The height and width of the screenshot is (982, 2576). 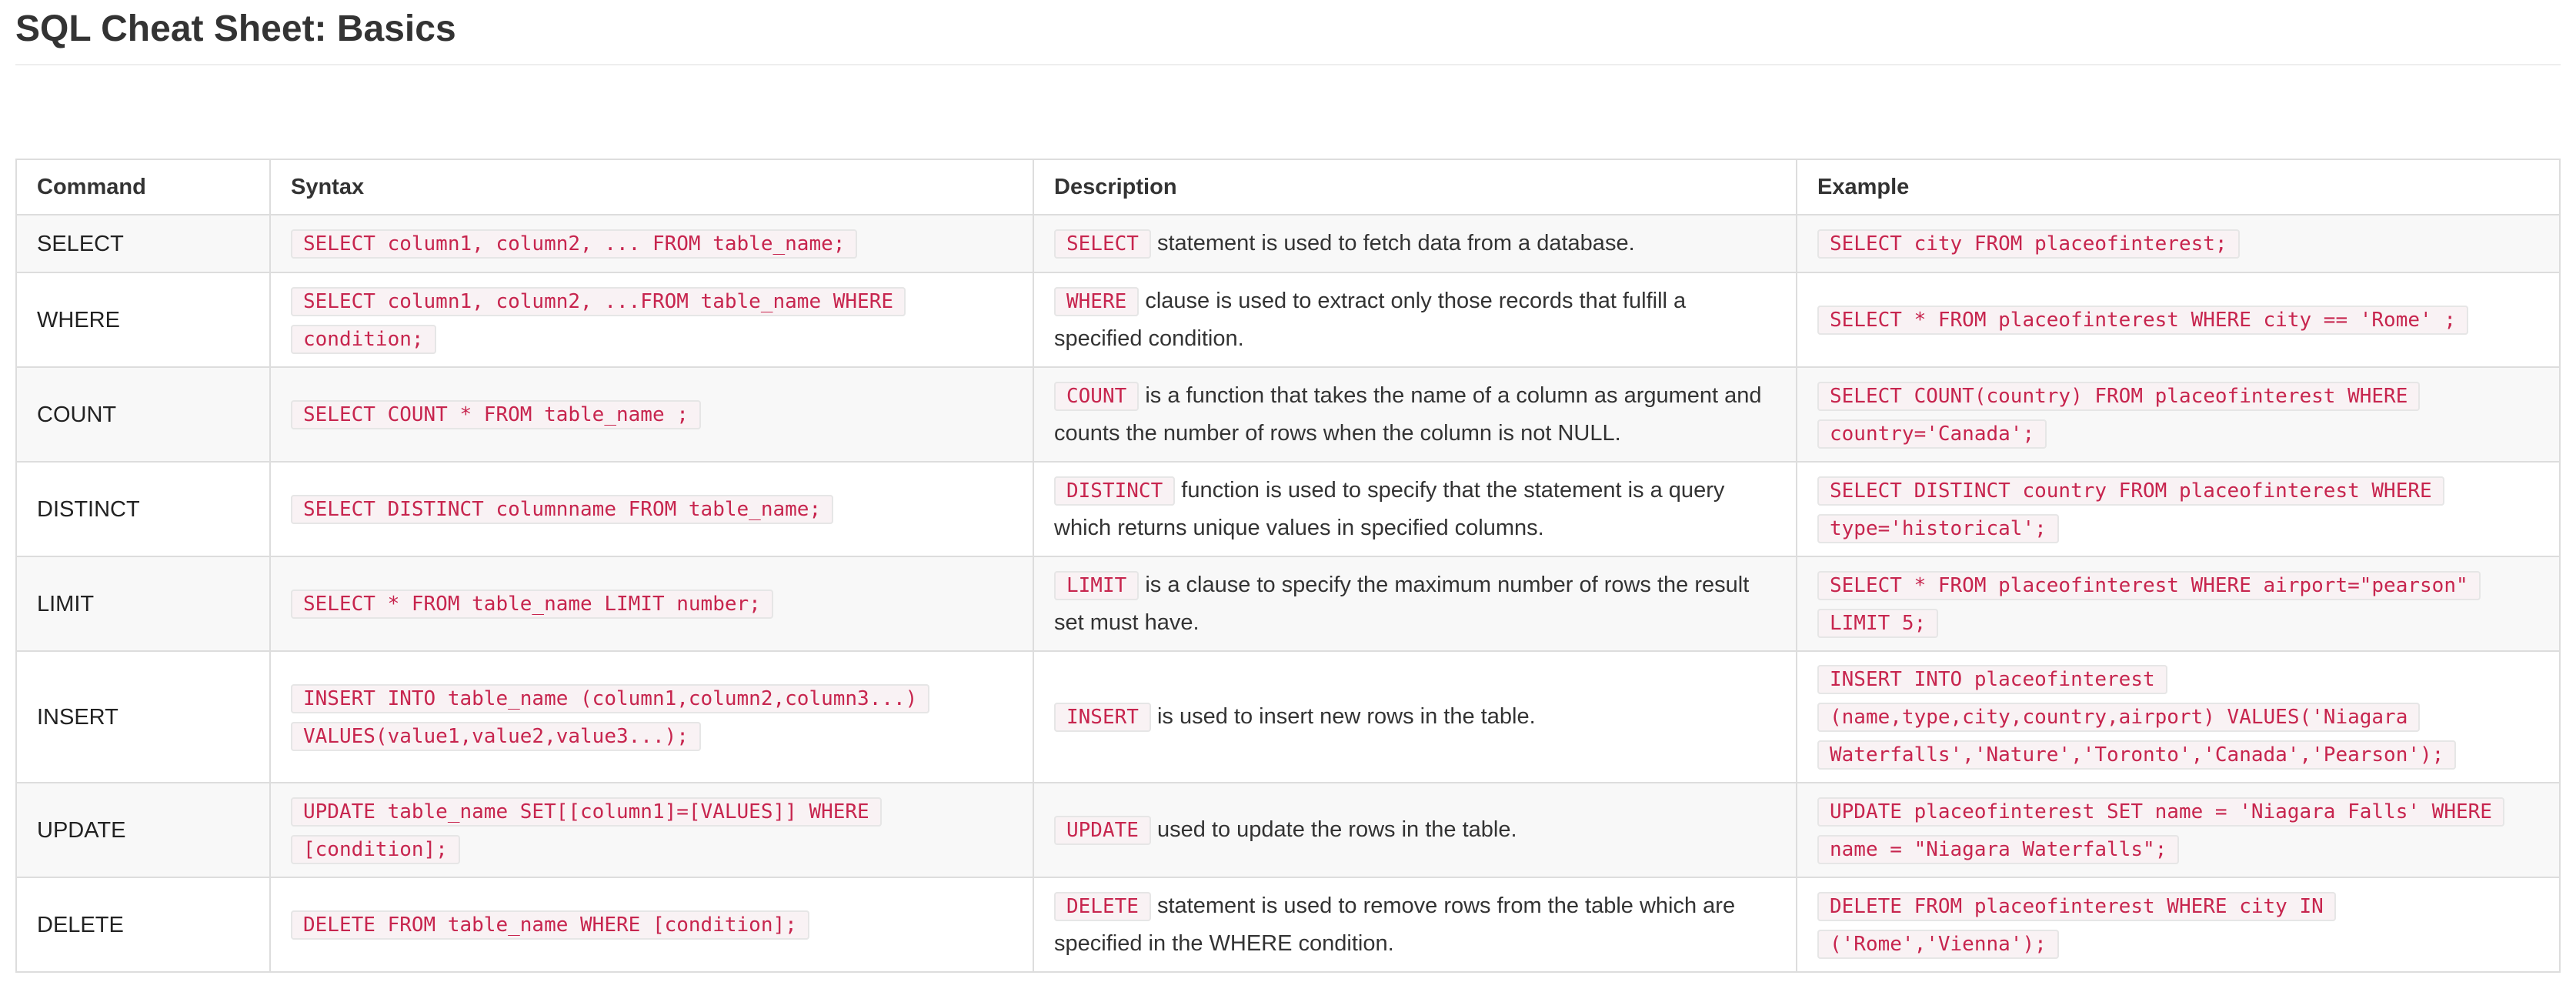 What do you see at coordinates (2029, 244) in the screenshot?
I see `example-code: SELECT city FROM placeofinterest;` at bounding box center [2029, 244].